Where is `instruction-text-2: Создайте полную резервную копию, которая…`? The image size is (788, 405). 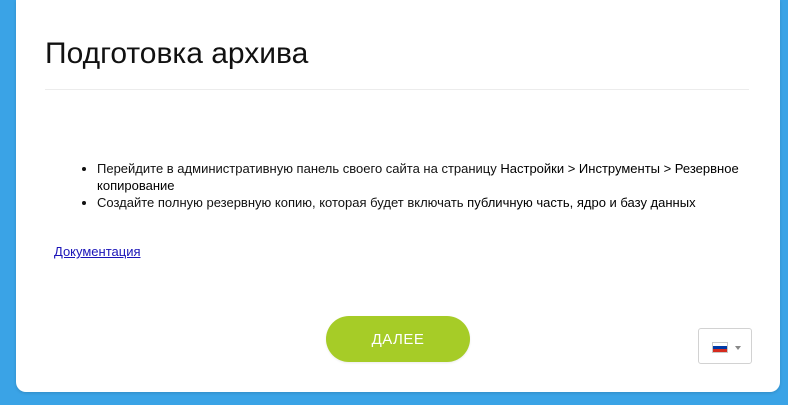
instruction-text-2: Создайте полную резервную копию, которая… is located at coordinates (282, 202).